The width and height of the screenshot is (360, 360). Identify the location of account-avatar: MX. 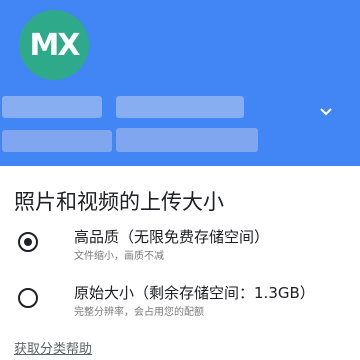
(54, 45).